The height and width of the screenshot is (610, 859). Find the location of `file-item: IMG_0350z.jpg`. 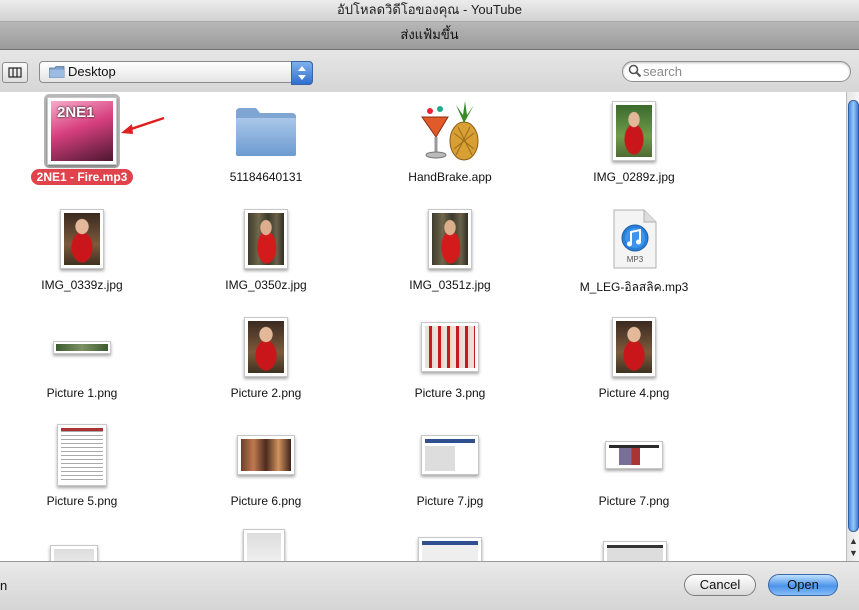

file-item: IMG_0350z.jpg is located at coordinates (266, 254).